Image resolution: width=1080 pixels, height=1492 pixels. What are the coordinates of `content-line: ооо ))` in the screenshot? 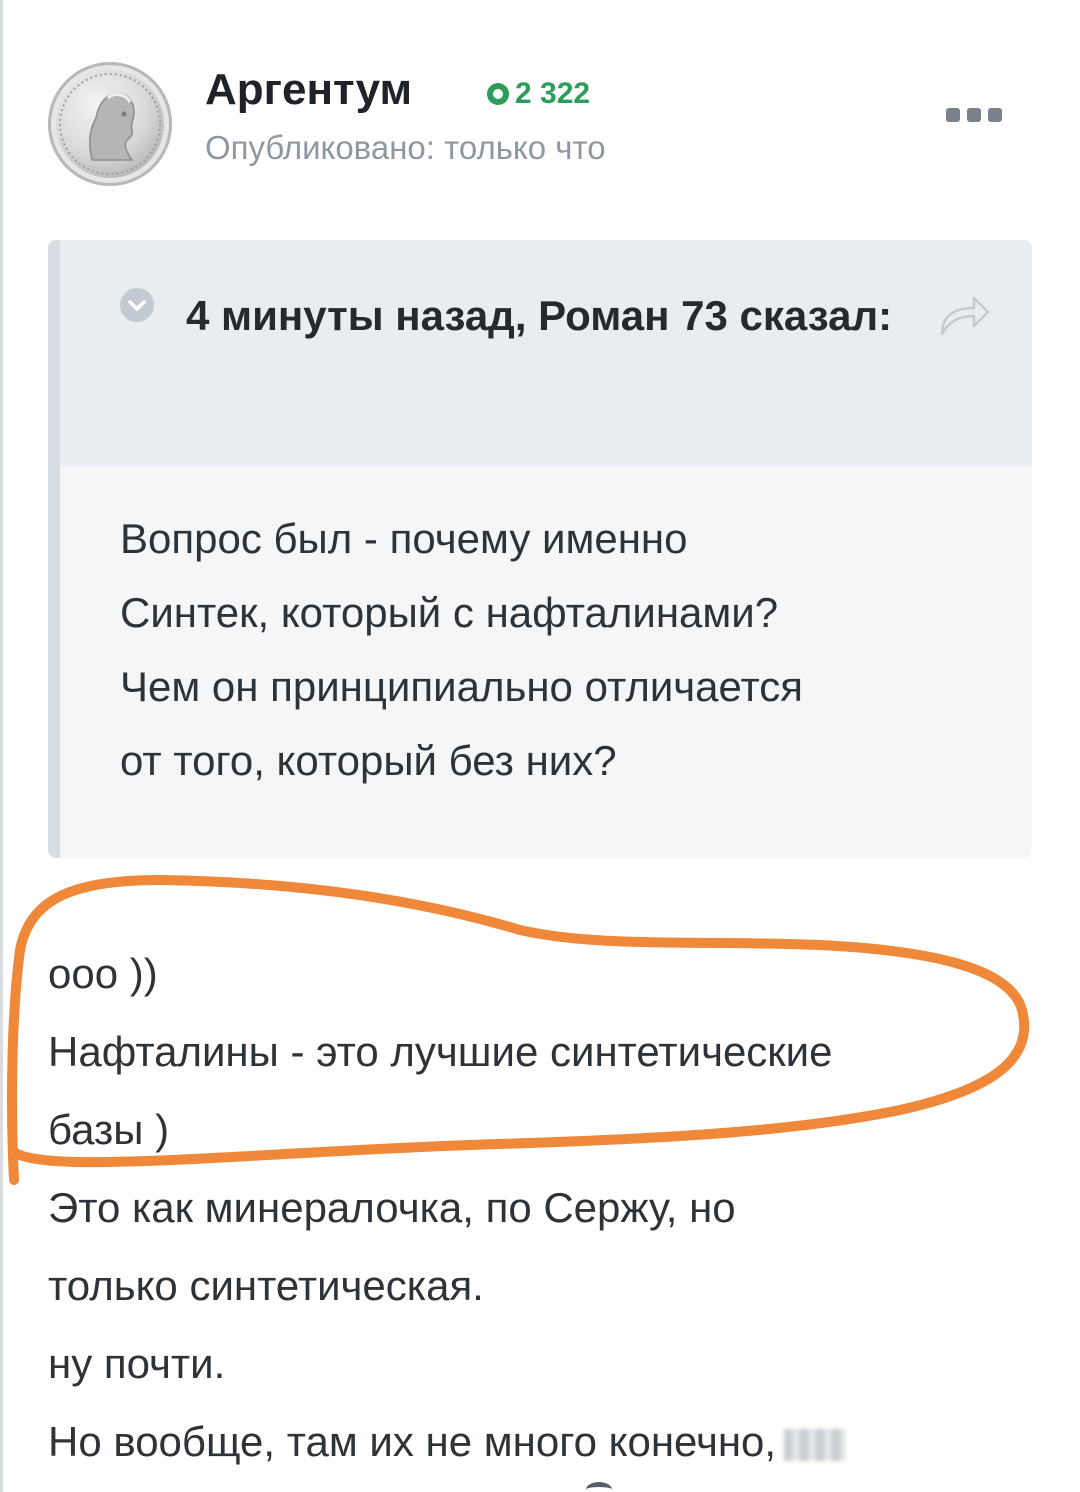 It's located at (103, 973).